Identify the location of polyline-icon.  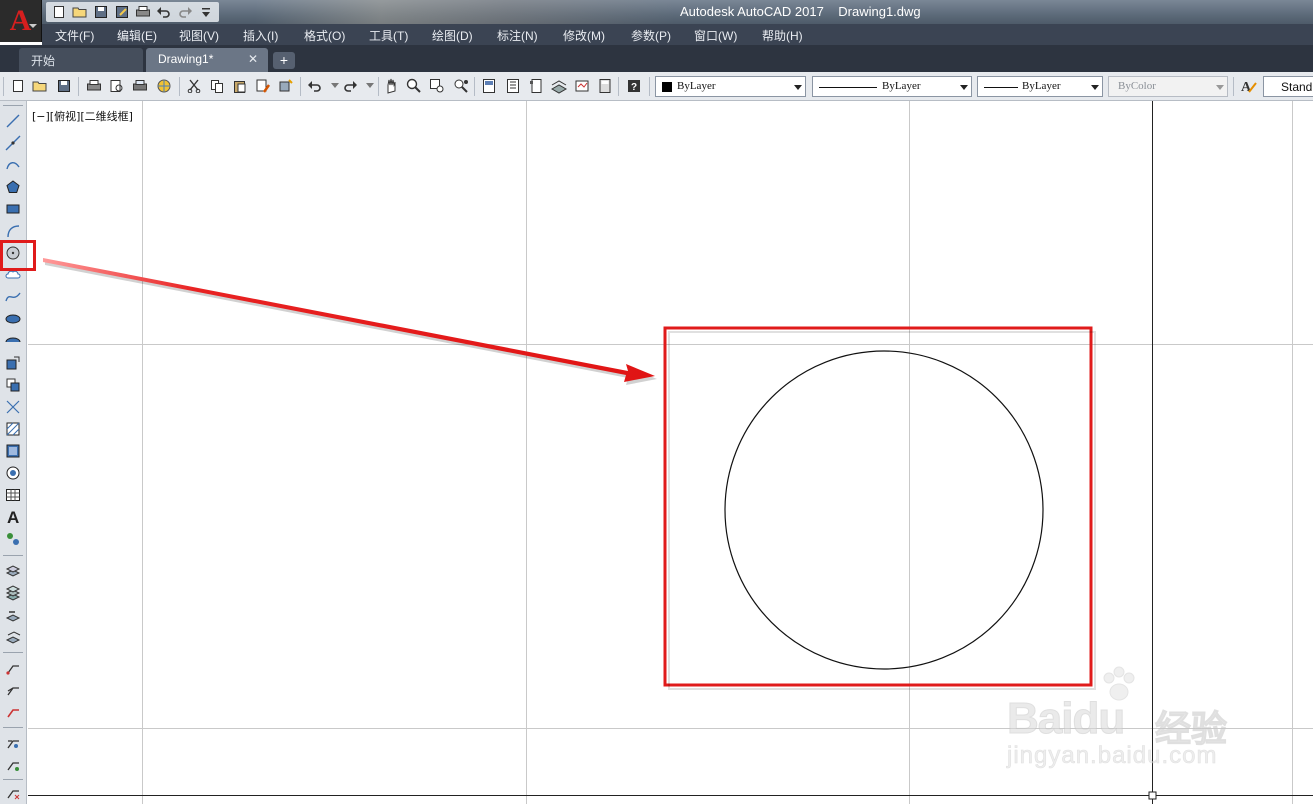
(13, 165).